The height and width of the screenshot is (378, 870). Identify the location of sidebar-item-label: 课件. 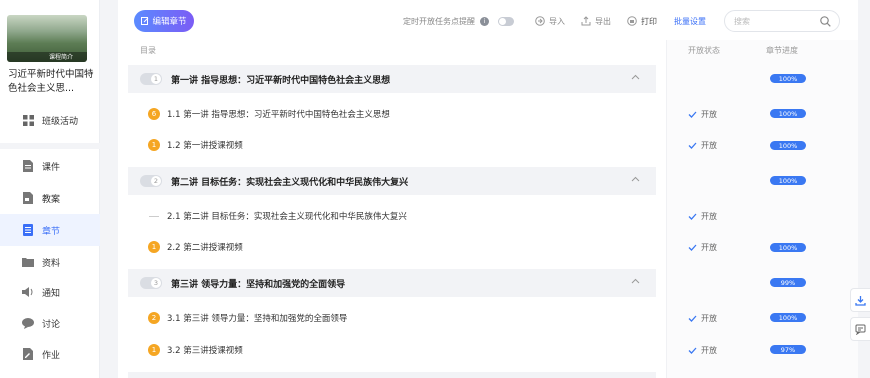
(51, 167).